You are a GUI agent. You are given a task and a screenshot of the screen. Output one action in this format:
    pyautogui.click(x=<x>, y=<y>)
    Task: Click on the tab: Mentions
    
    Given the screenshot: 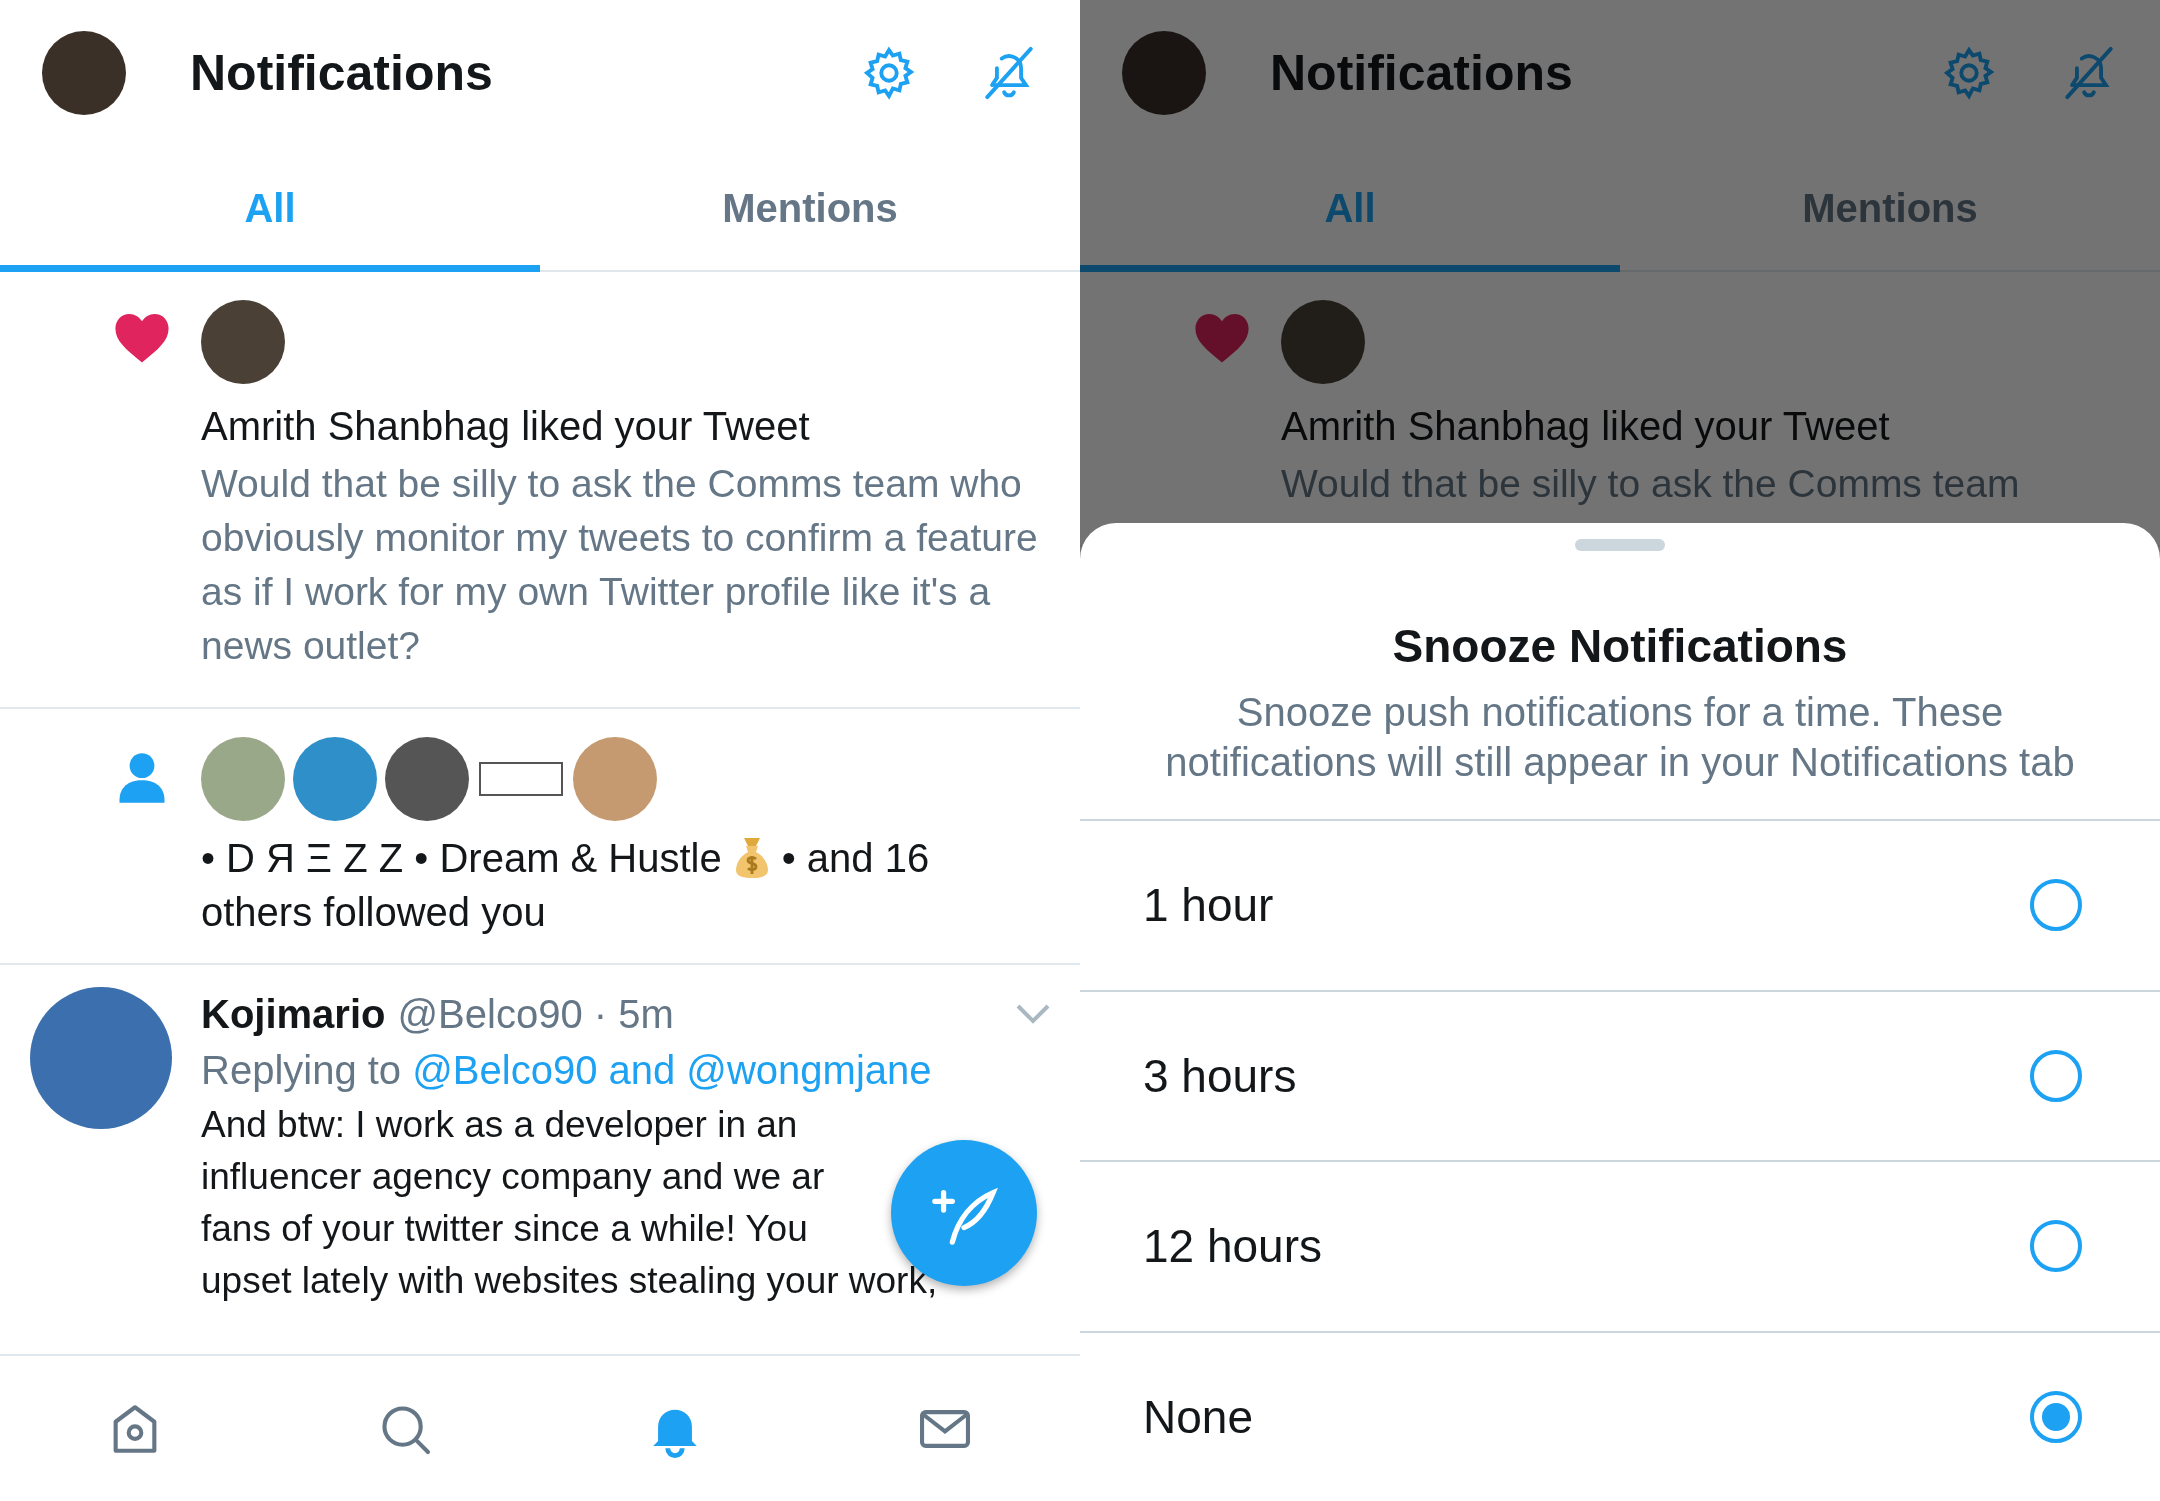 What is the action you would take?
    pyautogui.click(x=810, y=208)
    